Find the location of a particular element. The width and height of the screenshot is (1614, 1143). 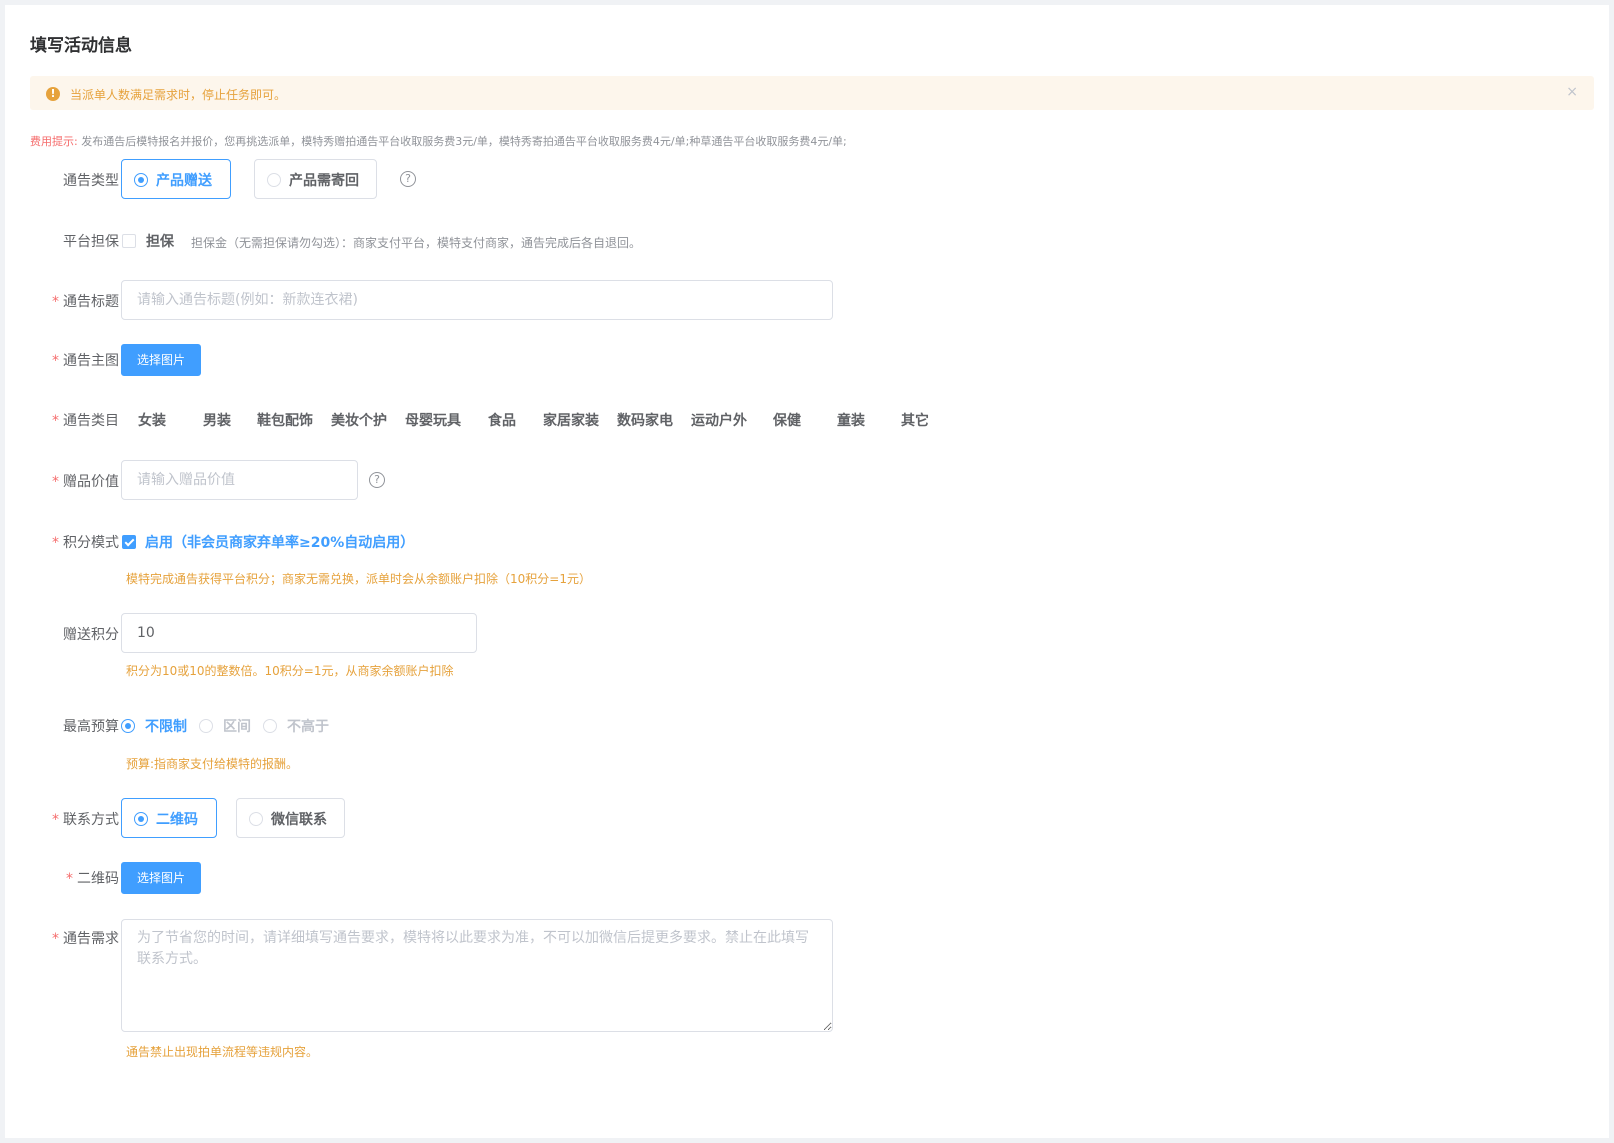

gift-points-row: 赠送积分 is located at coordinates (807, 633).